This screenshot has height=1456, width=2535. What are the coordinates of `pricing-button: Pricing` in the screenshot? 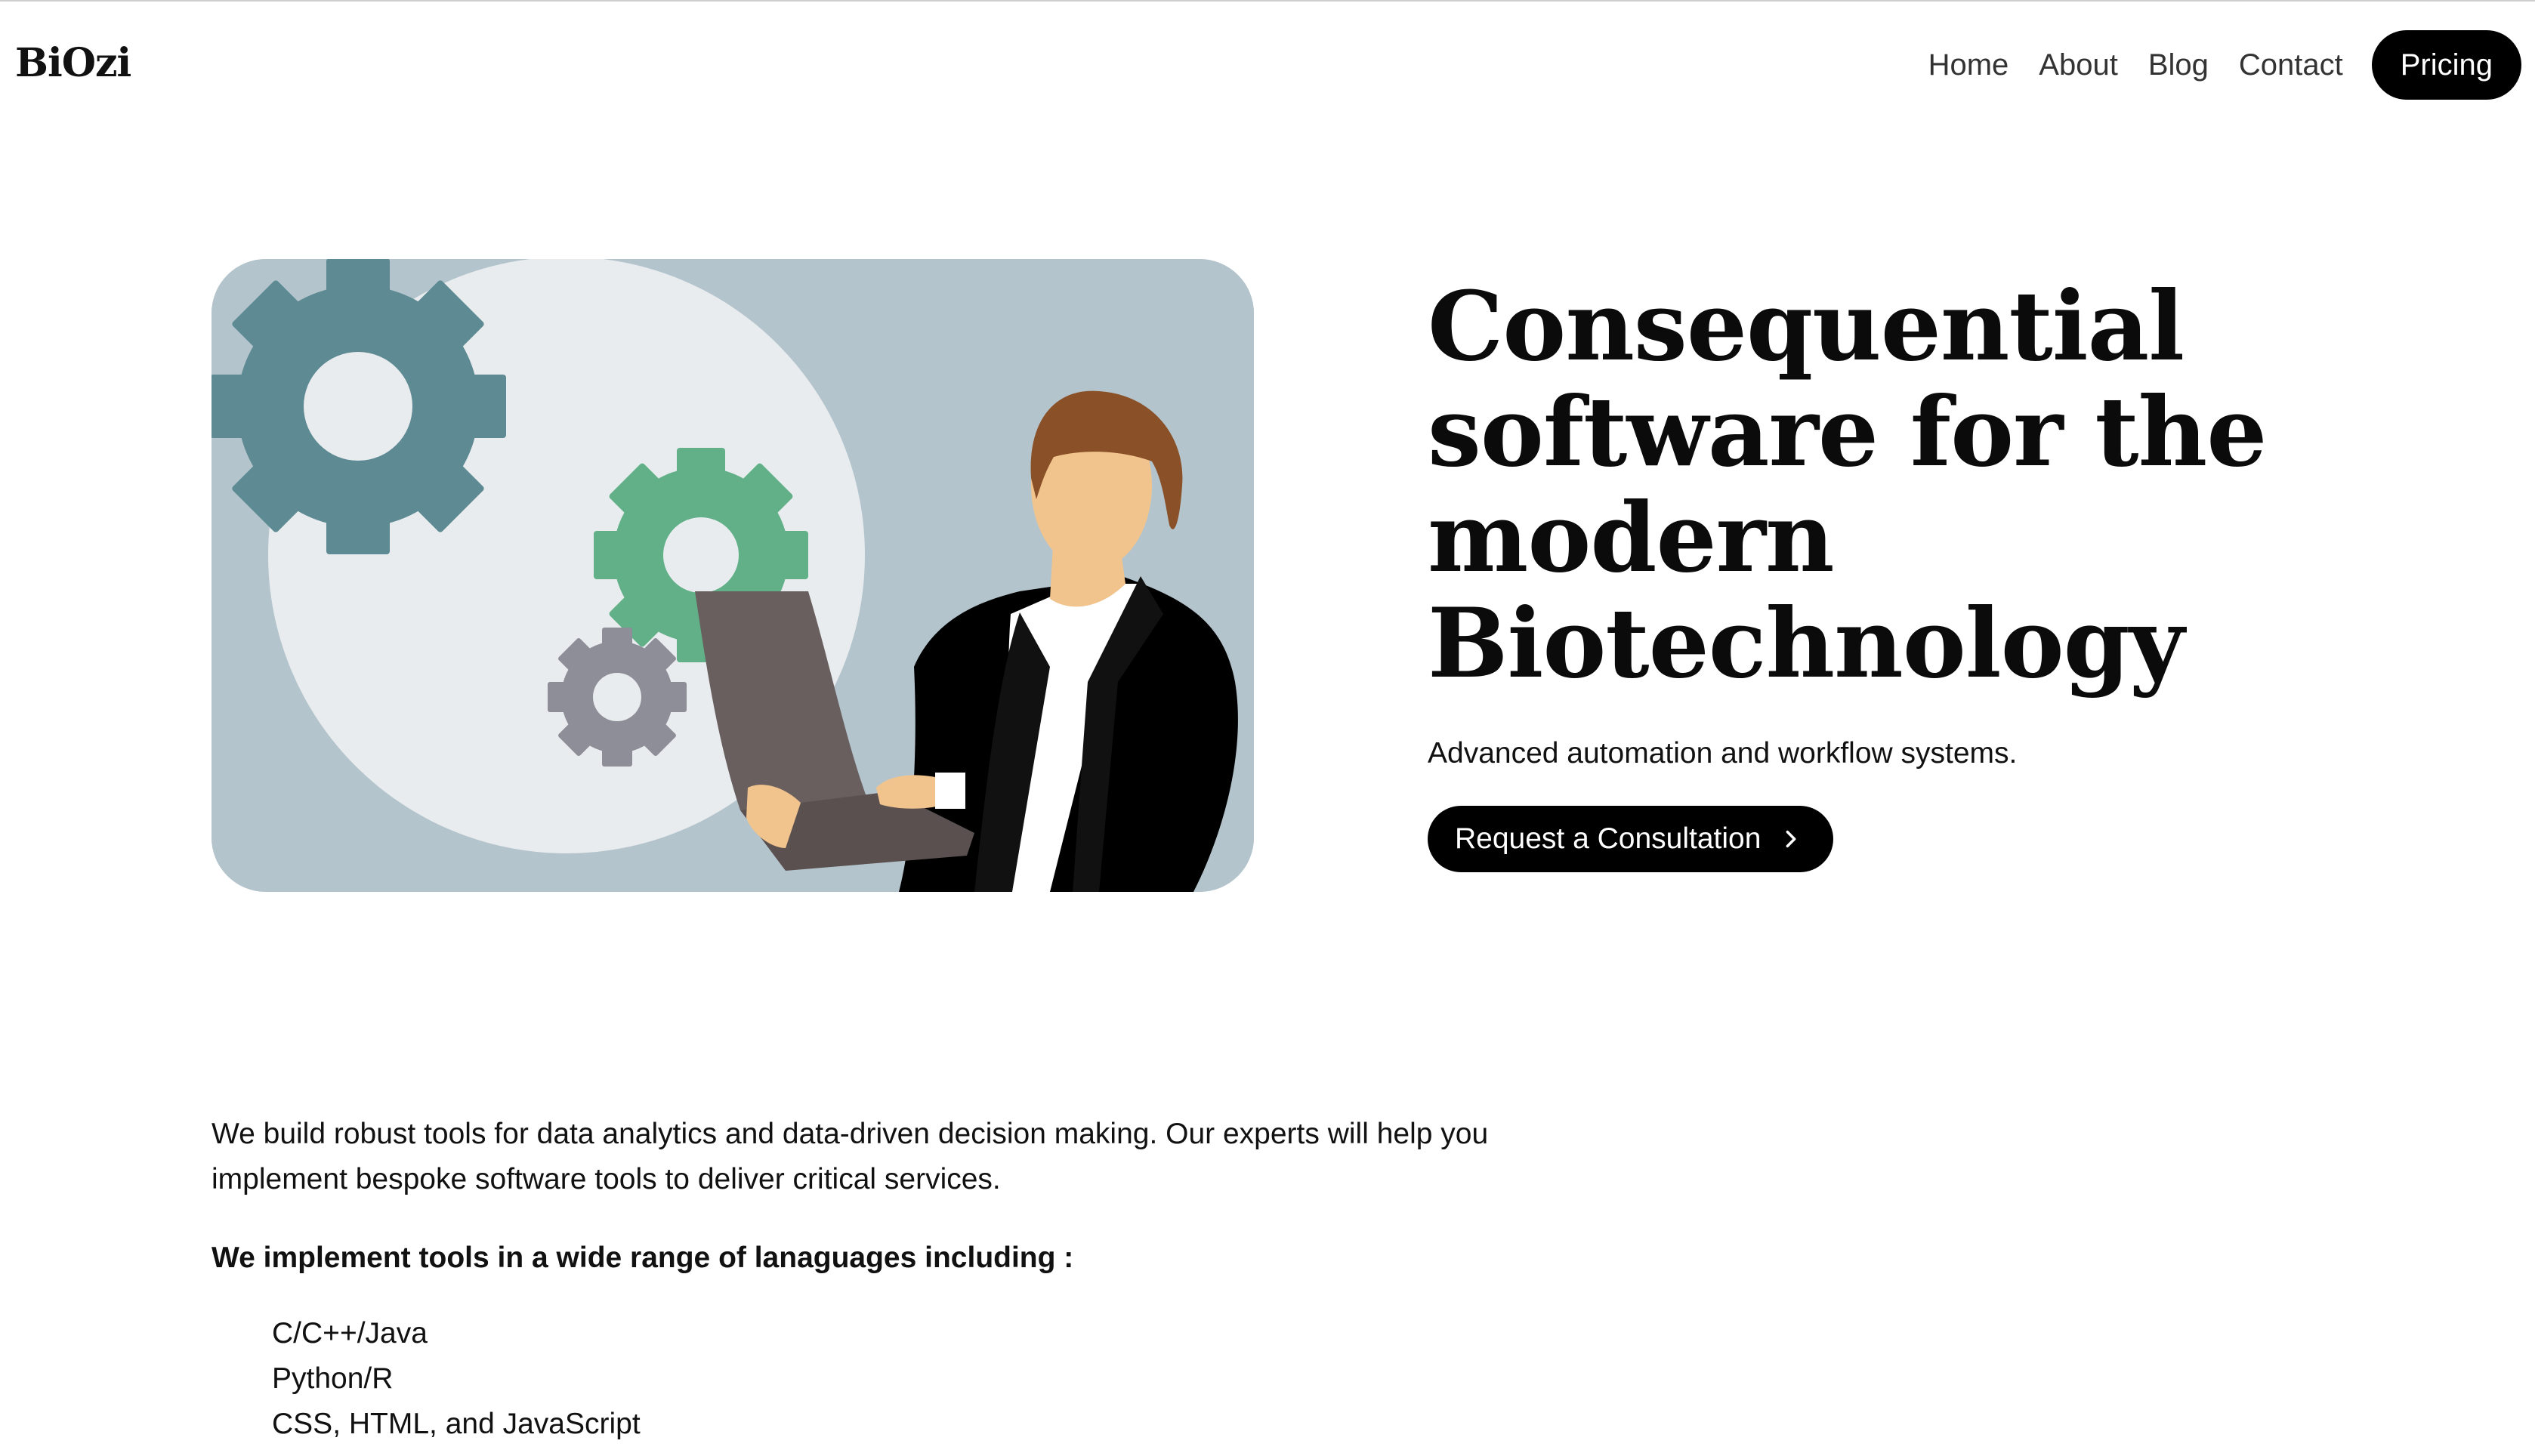 It's located at (2446, 65).